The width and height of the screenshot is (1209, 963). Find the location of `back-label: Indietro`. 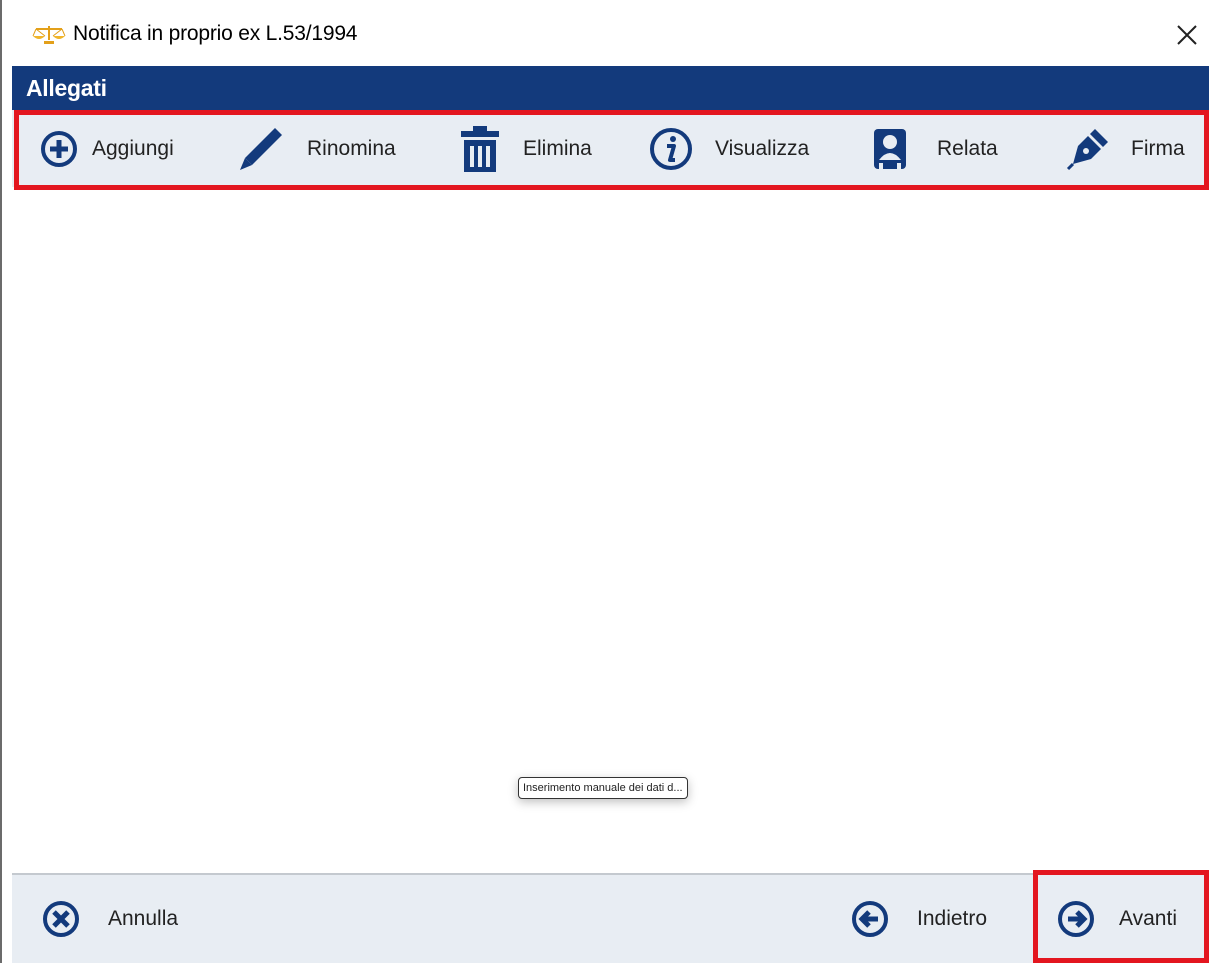

back-label: Indietro is located at coordinates (952, 918).